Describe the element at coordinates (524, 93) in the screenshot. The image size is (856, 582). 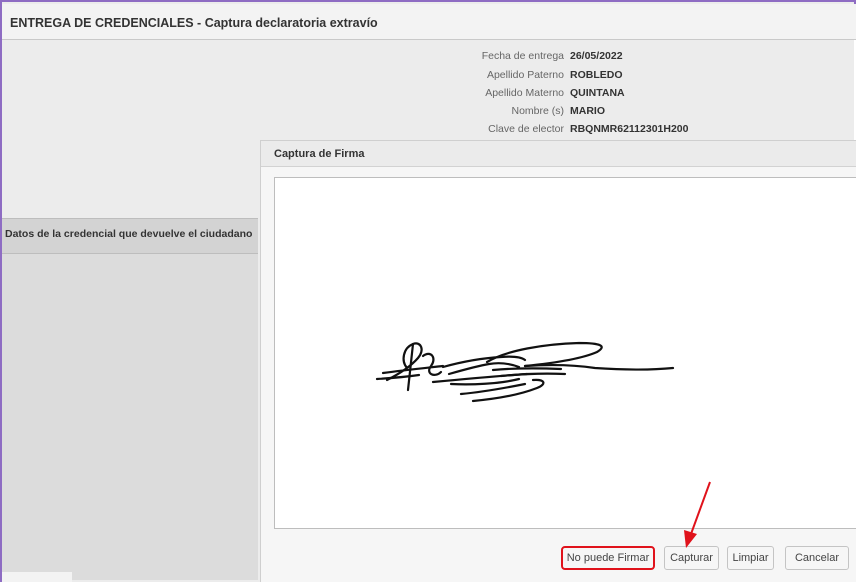
I see `info-label: Apellido Materno` at that location.